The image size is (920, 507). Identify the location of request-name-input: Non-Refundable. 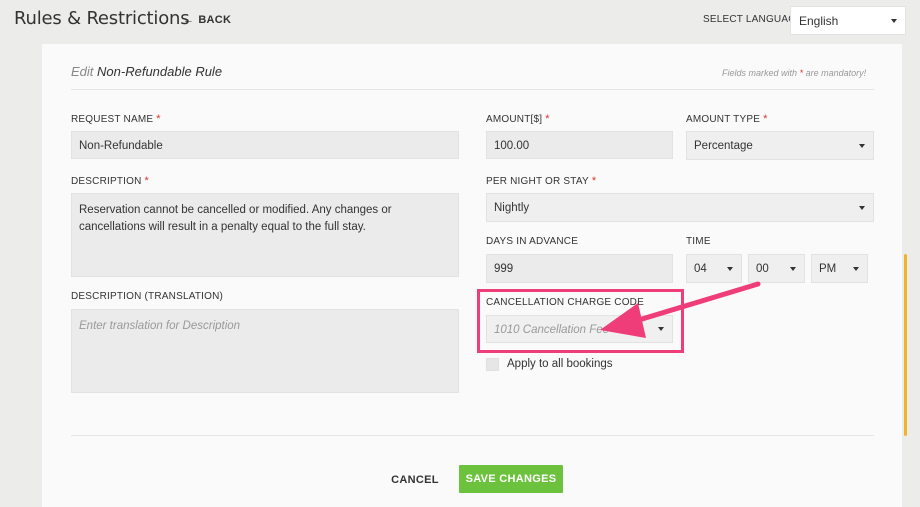
(265, 145).